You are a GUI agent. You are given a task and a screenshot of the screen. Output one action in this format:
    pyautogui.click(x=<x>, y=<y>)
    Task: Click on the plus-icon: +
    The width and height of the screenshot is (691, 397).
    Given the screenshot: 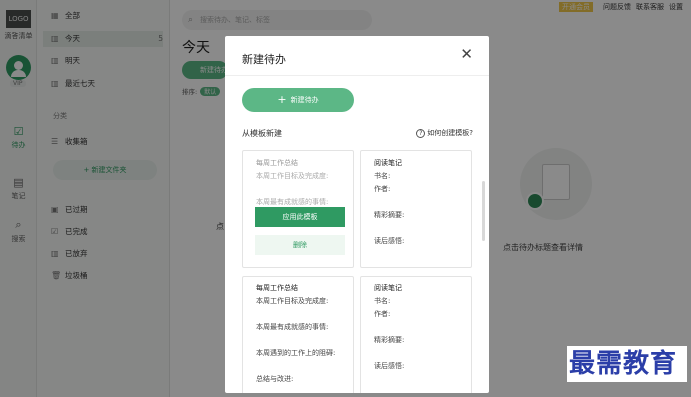 What is the action you would take?
    pyautogui.click(x=282, y=99)
    